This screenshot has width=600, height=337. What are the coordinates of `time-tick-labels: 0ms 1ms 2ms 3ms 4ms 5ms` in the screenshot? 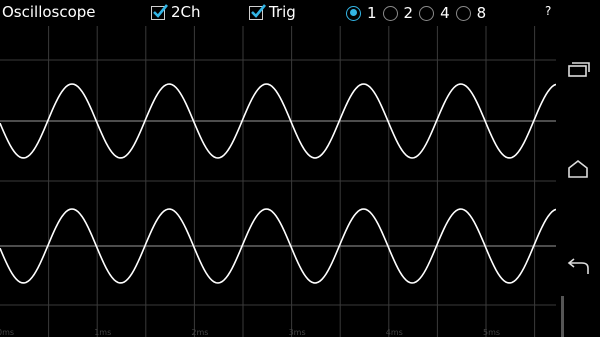 It's located at (250, 332).